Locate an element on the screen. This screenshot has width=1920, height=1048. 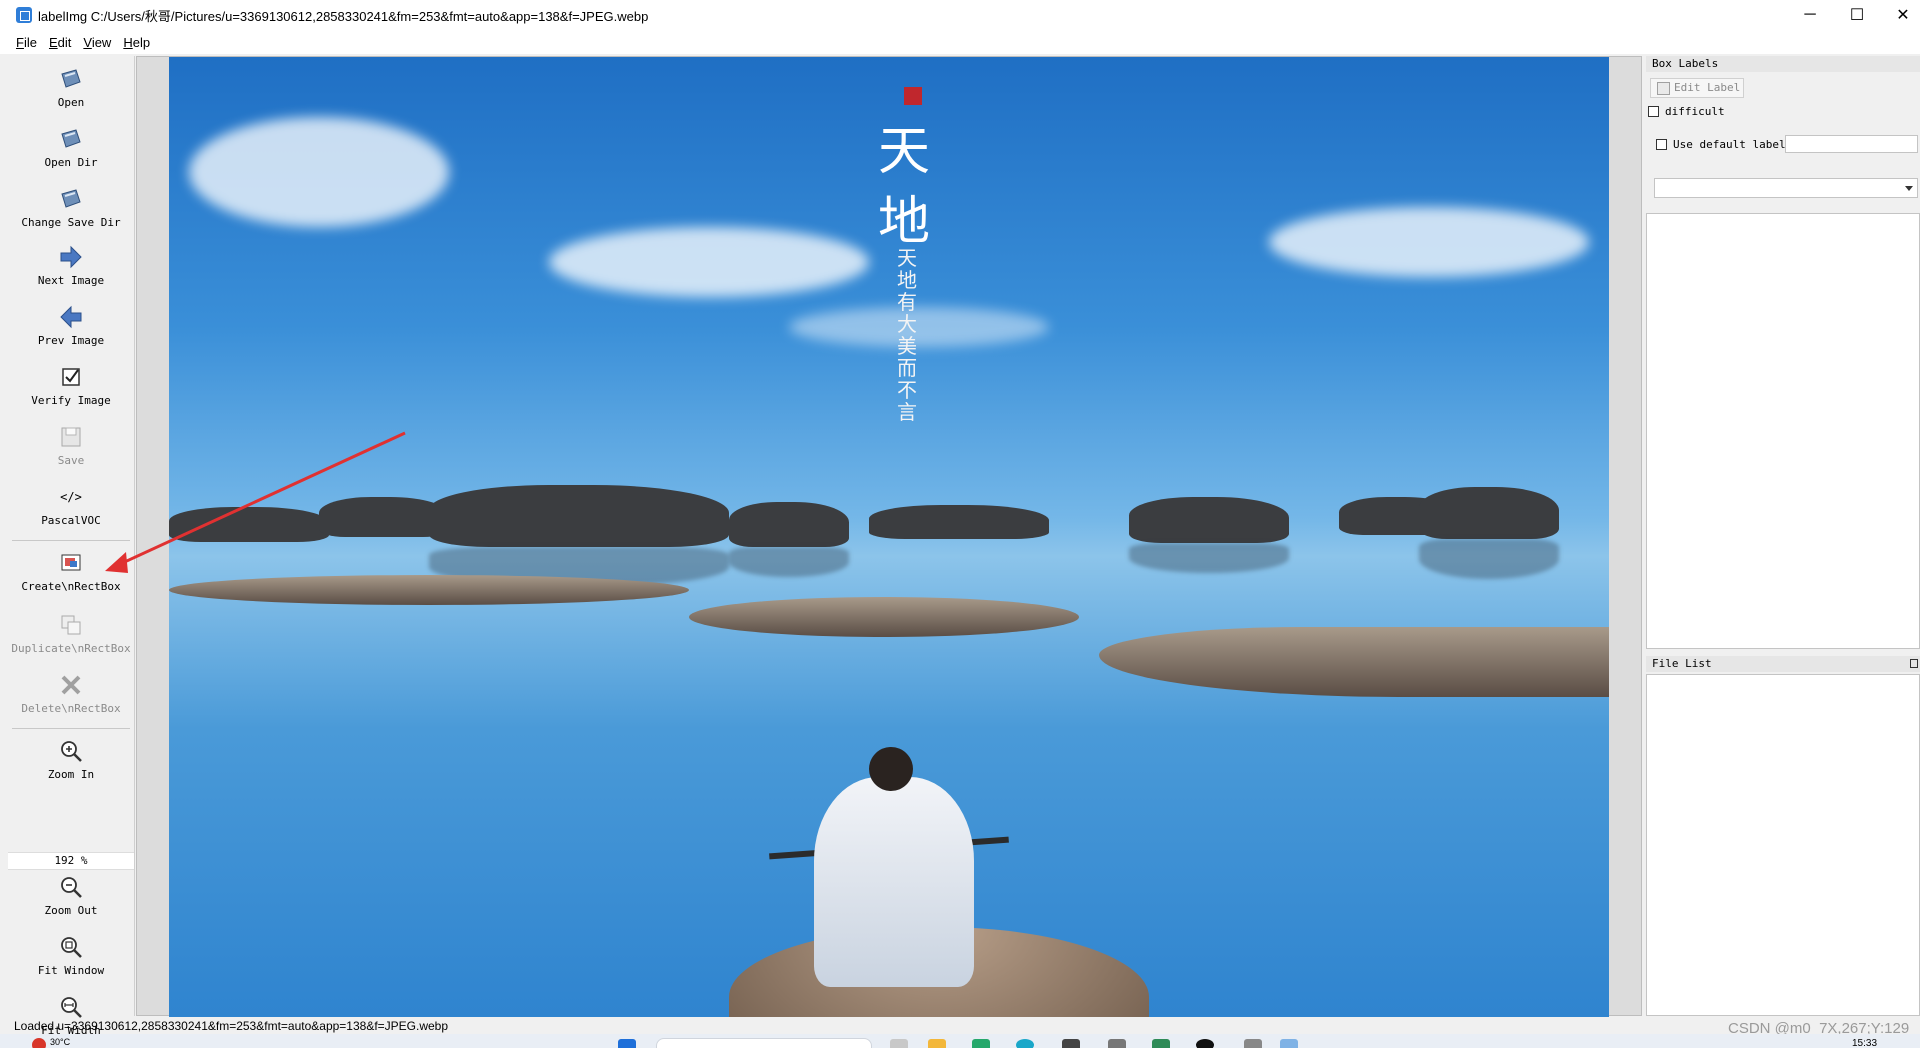
task-view-icon is located at coordinates (899, 1043).